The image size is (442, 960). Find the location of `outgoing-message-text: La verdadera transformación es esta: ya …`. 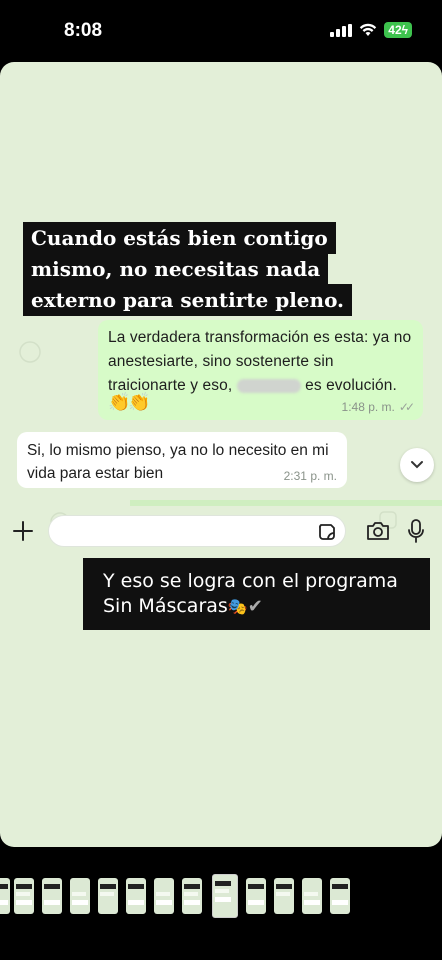

outgoing-message-text: La verdadera transformación es esta: ya … is located at coordinates (260, 362).